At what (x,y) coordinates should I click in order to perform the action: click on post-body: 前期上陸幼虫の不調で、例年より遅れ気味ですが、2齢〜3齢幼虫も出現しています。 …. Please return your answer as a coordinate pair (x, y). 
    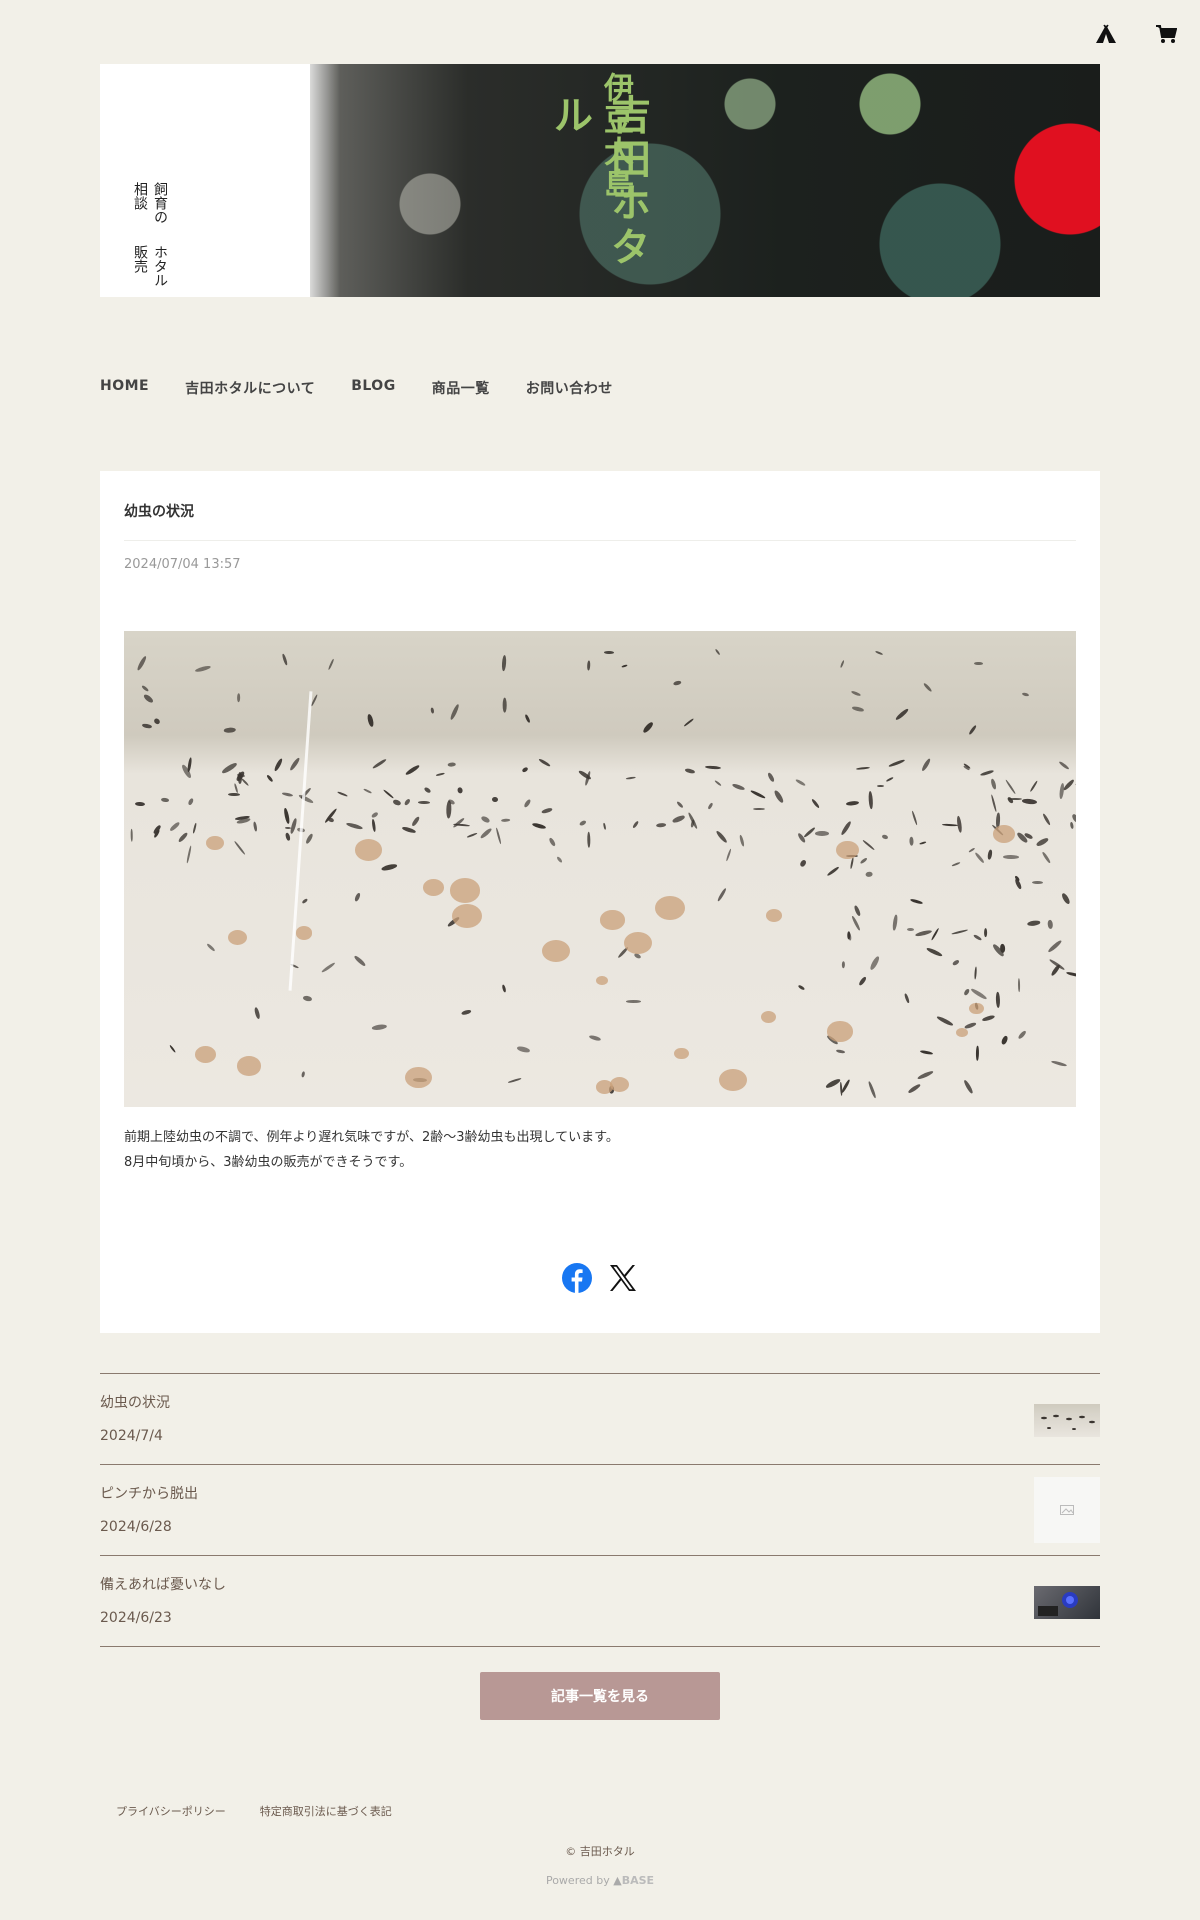
    Looking at the image, I should click on (371, 1150).